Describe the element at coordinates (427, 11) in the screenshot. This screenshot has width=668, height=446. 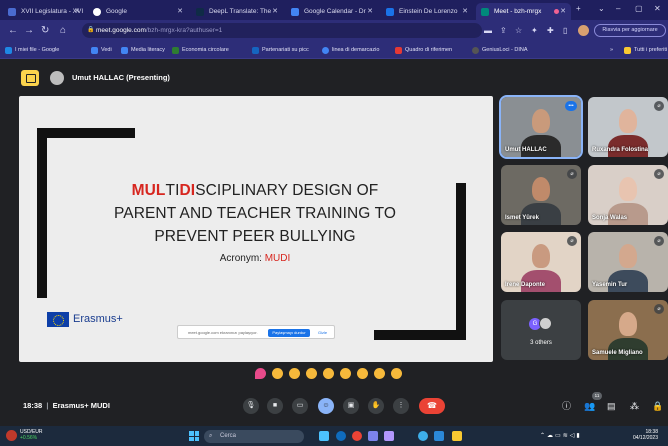
I see `tab-einstein: Einstein De Lorenzo ✕` at that location.